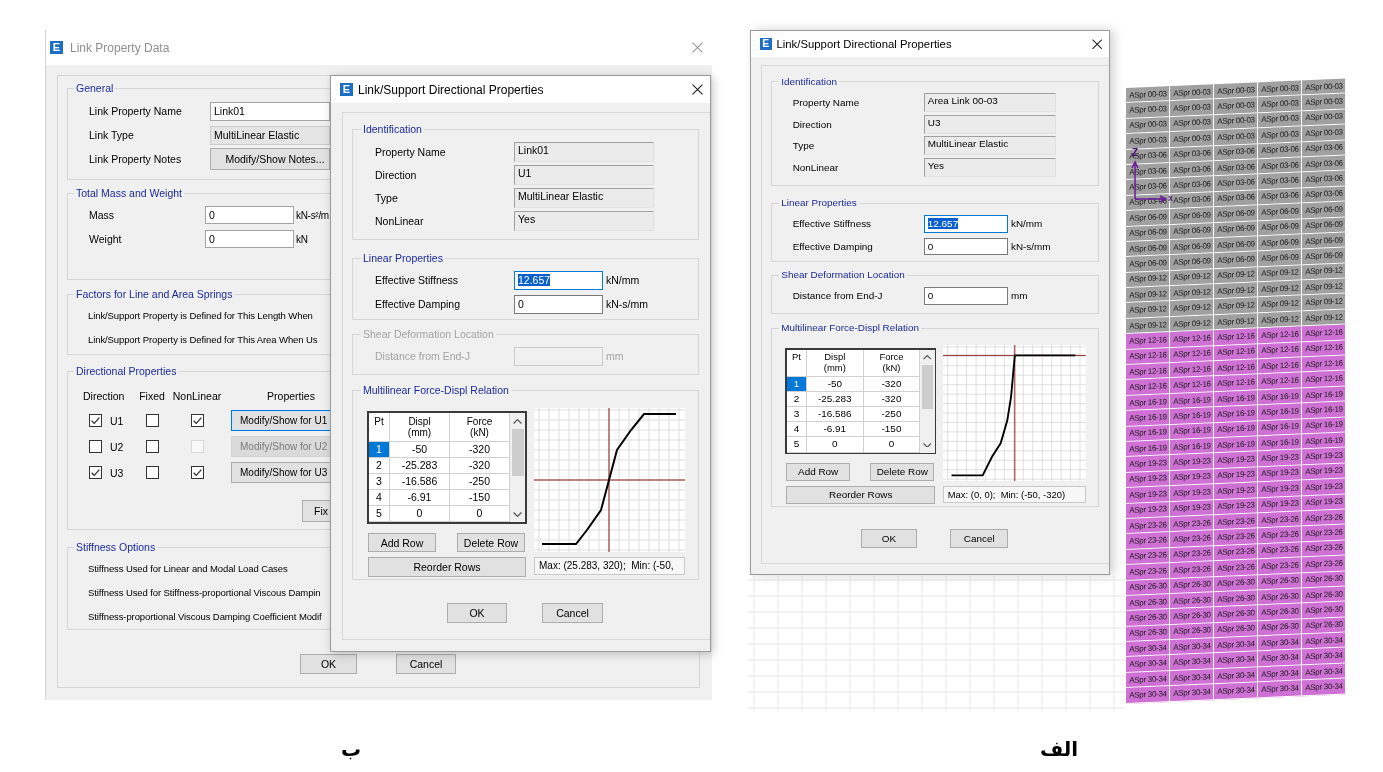  I want to click on unit-label: kN/mm, so click(623, 280).